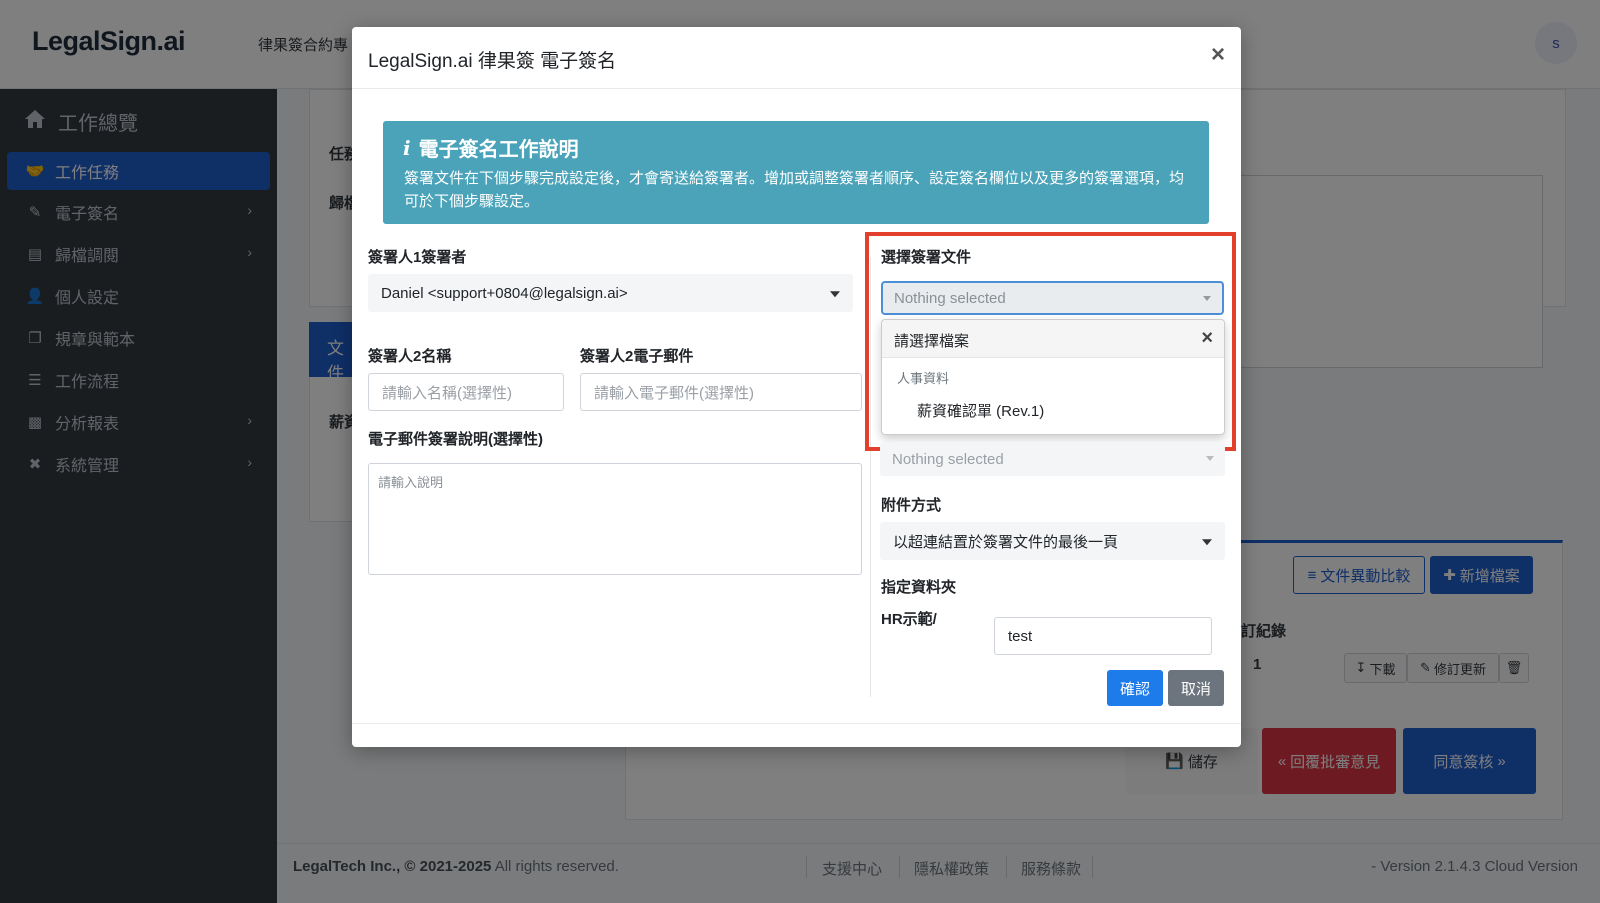 This screenshot has height=903, width=1600. What do you see at coordinates (796, 58) in the screenshot?
I see `modal-header: LegalSign.ai 律果簽 電子簽名 ×` at bounding box center [796, 58].